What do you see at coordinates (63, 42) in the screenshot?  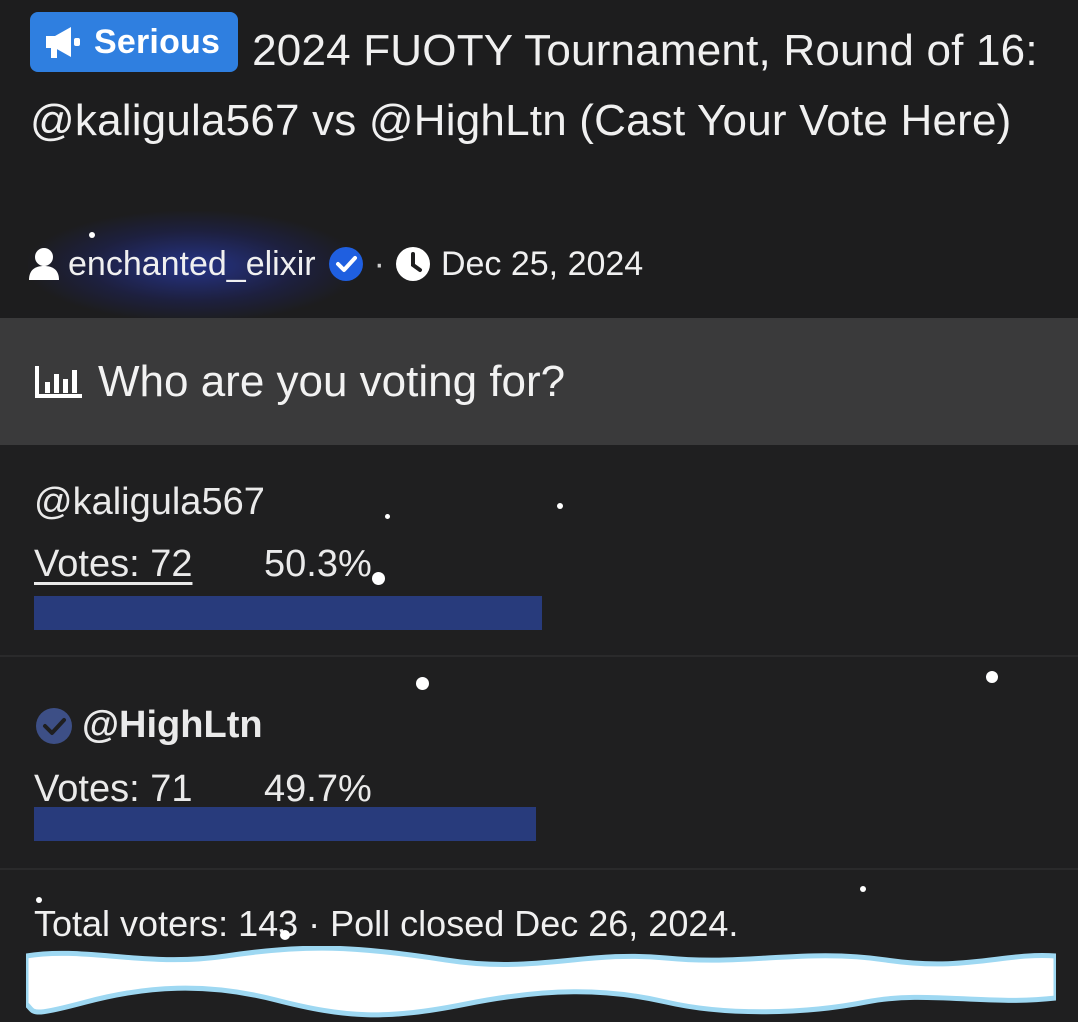 I see `megaphone-icon` at bounding box center [63, 42].